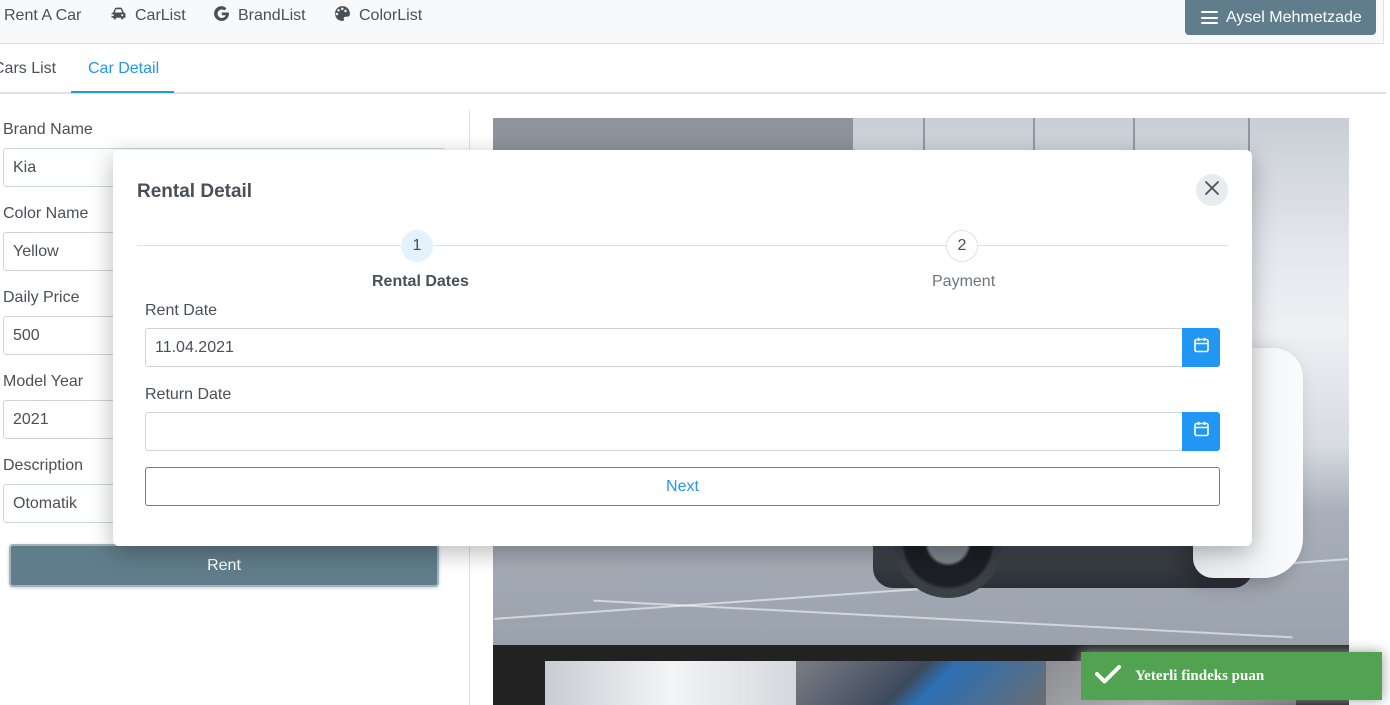 Image resolution: width=1390 pixels, height=705 pixels. What do you see at coordinates (663, 431) in the screenshot?
I see `return-date-field` at bounding box center [663, 431].